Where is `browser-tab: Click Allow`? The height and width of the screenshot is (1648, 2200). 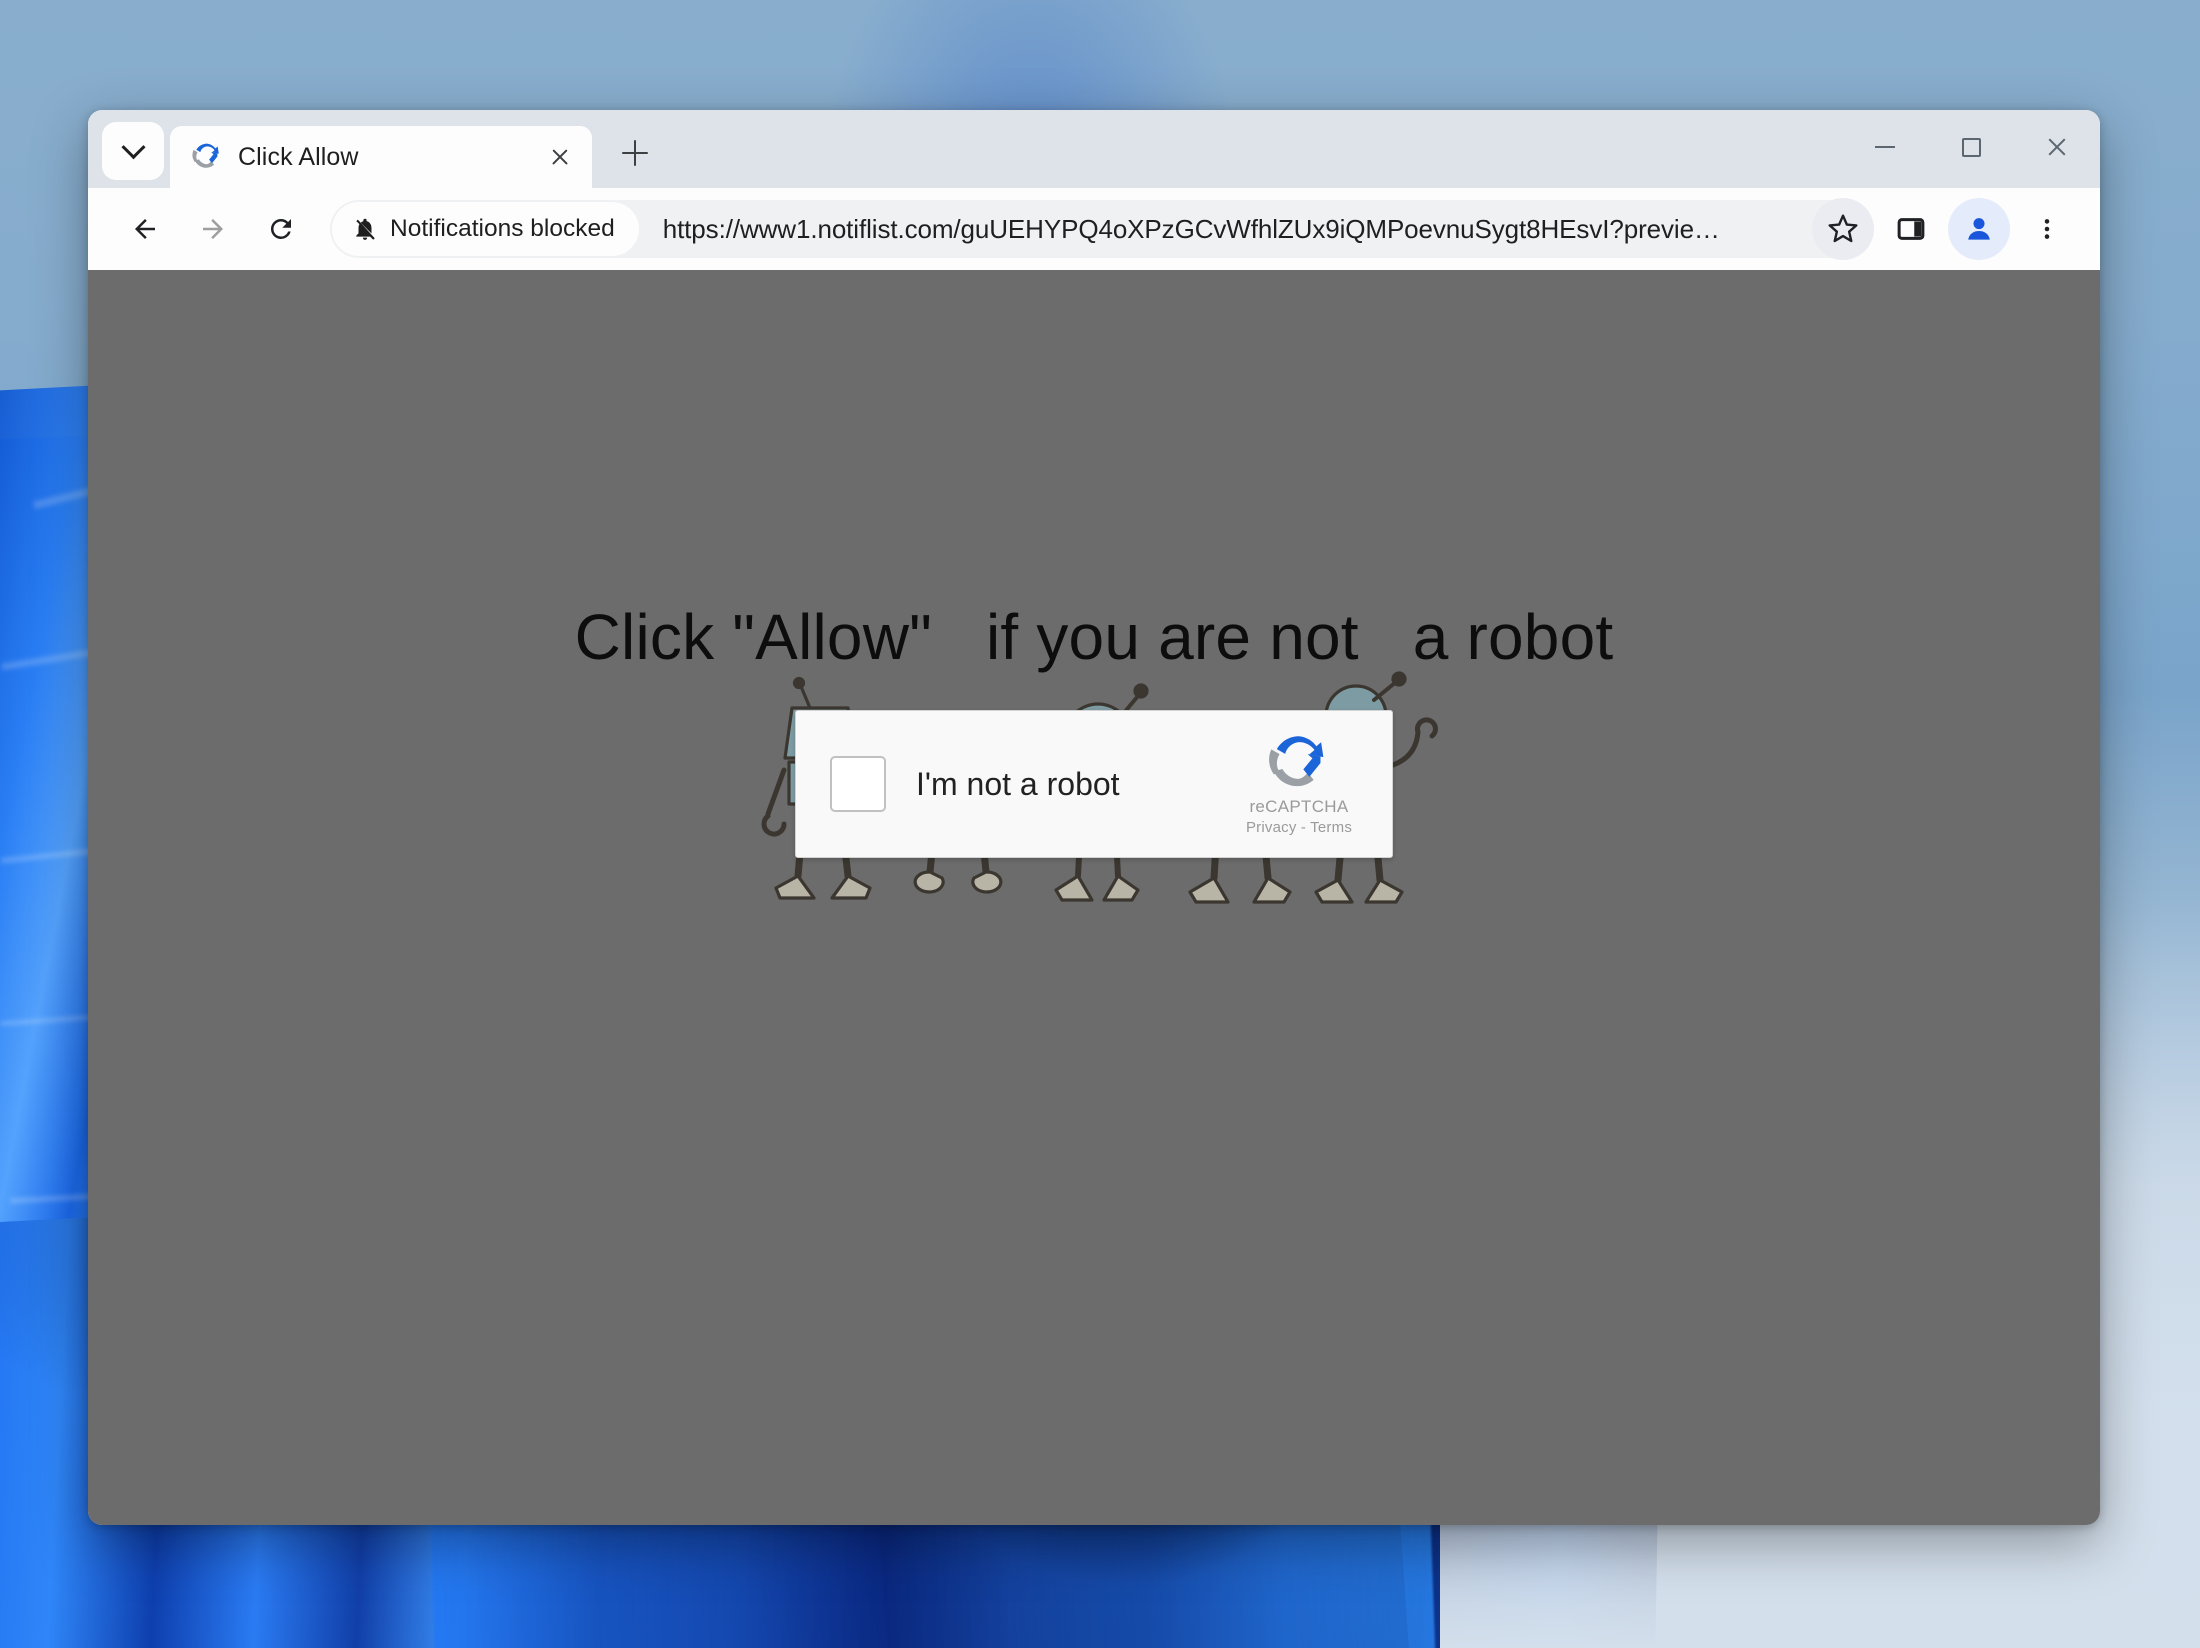
browser-tab: Click Allow is located at coordinates (381, 157).